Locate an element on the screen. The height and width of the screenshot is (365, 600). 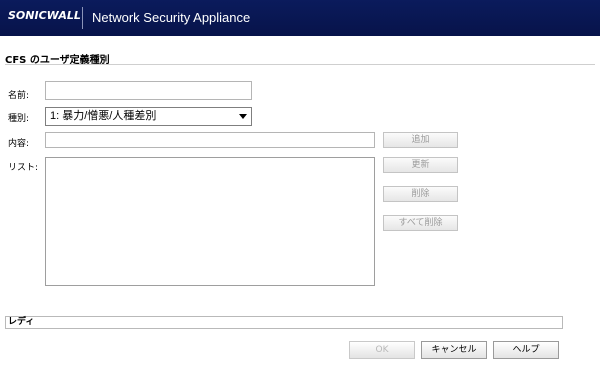
ok-button: OK is located at coordinates (382, 350).